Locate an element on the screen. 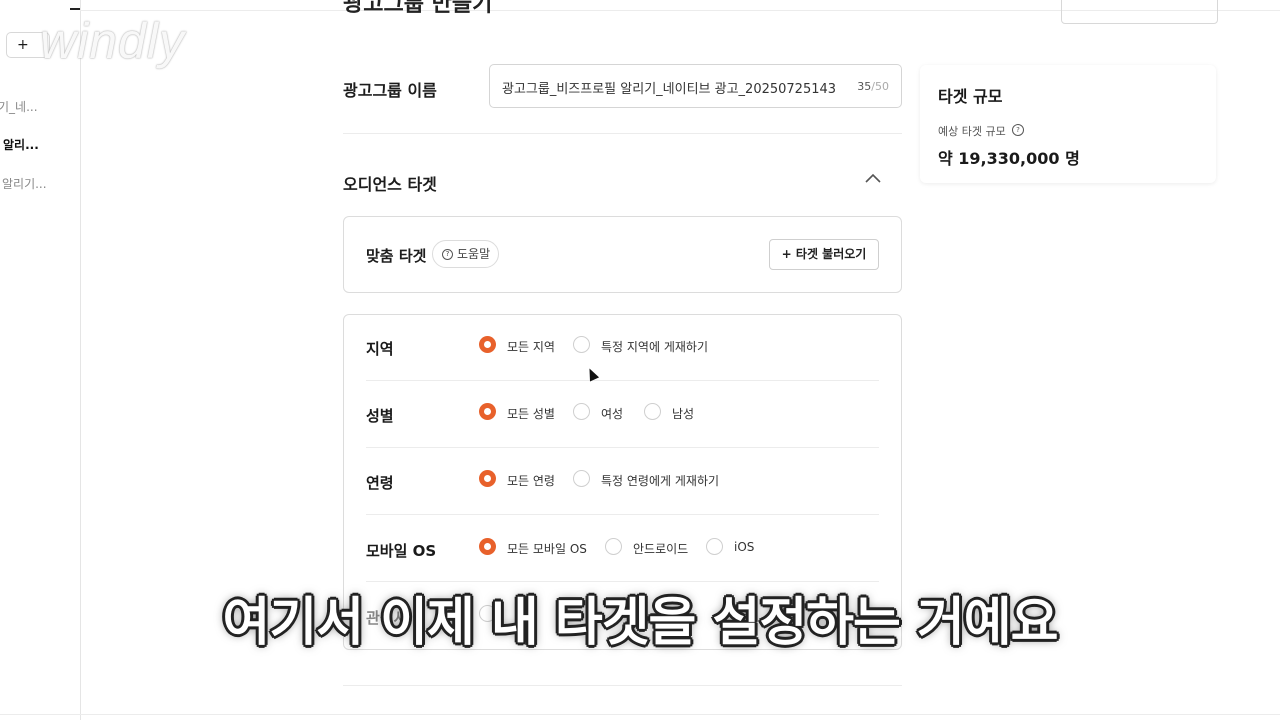  option-label: 모든 연령 is located at coordinates (531, 481).